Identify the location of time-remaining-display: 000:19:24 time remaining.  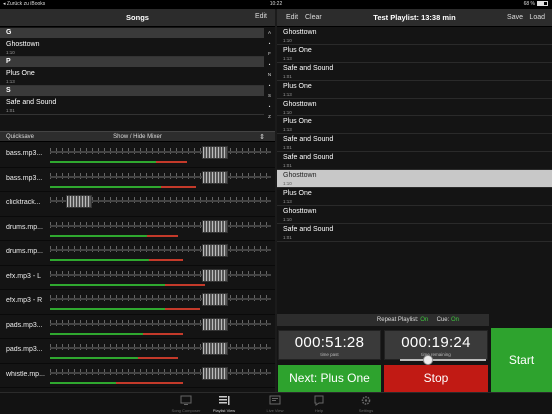
(436, 345).